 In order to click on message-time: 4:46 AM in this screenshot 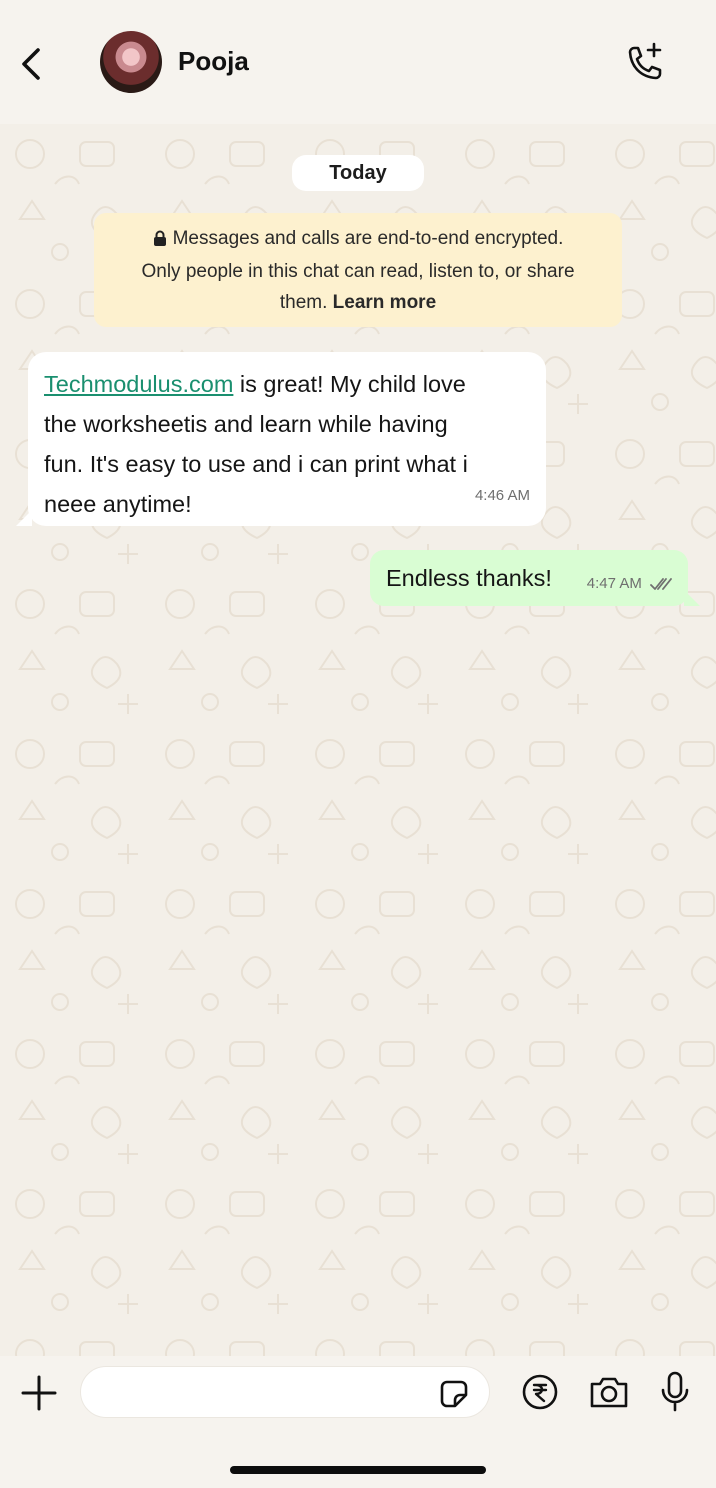, I will do `click(502, 495)`.